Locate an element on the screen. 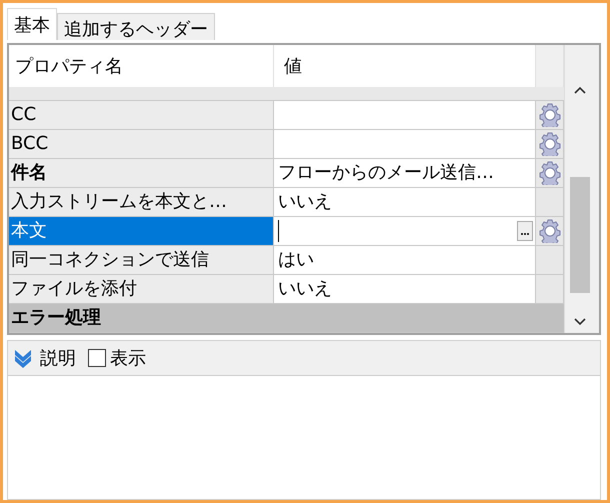 The image size is (610, 503). property-name: 本文 is located at coordinates (141, 231).